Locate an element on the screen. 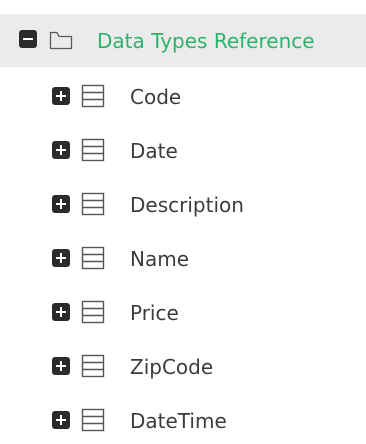 The image size is (366, 444). collapse-minus-icon is located at coordinates (28, 39).